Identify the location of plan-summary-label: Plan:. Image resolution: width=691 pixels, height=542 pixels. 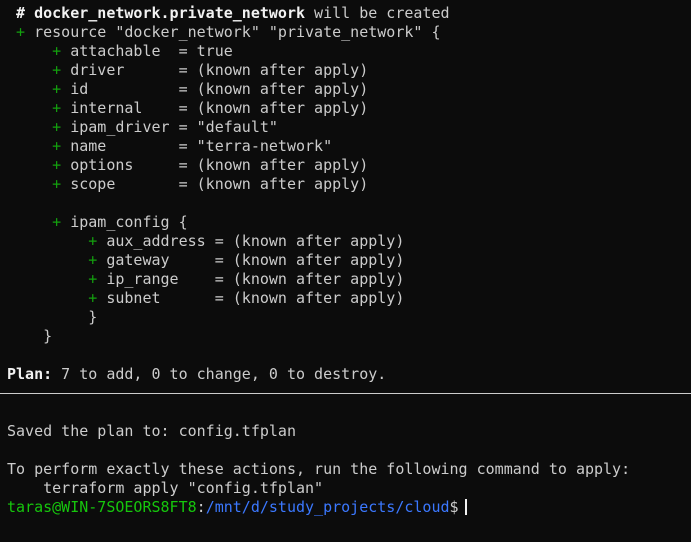
(30, 374).